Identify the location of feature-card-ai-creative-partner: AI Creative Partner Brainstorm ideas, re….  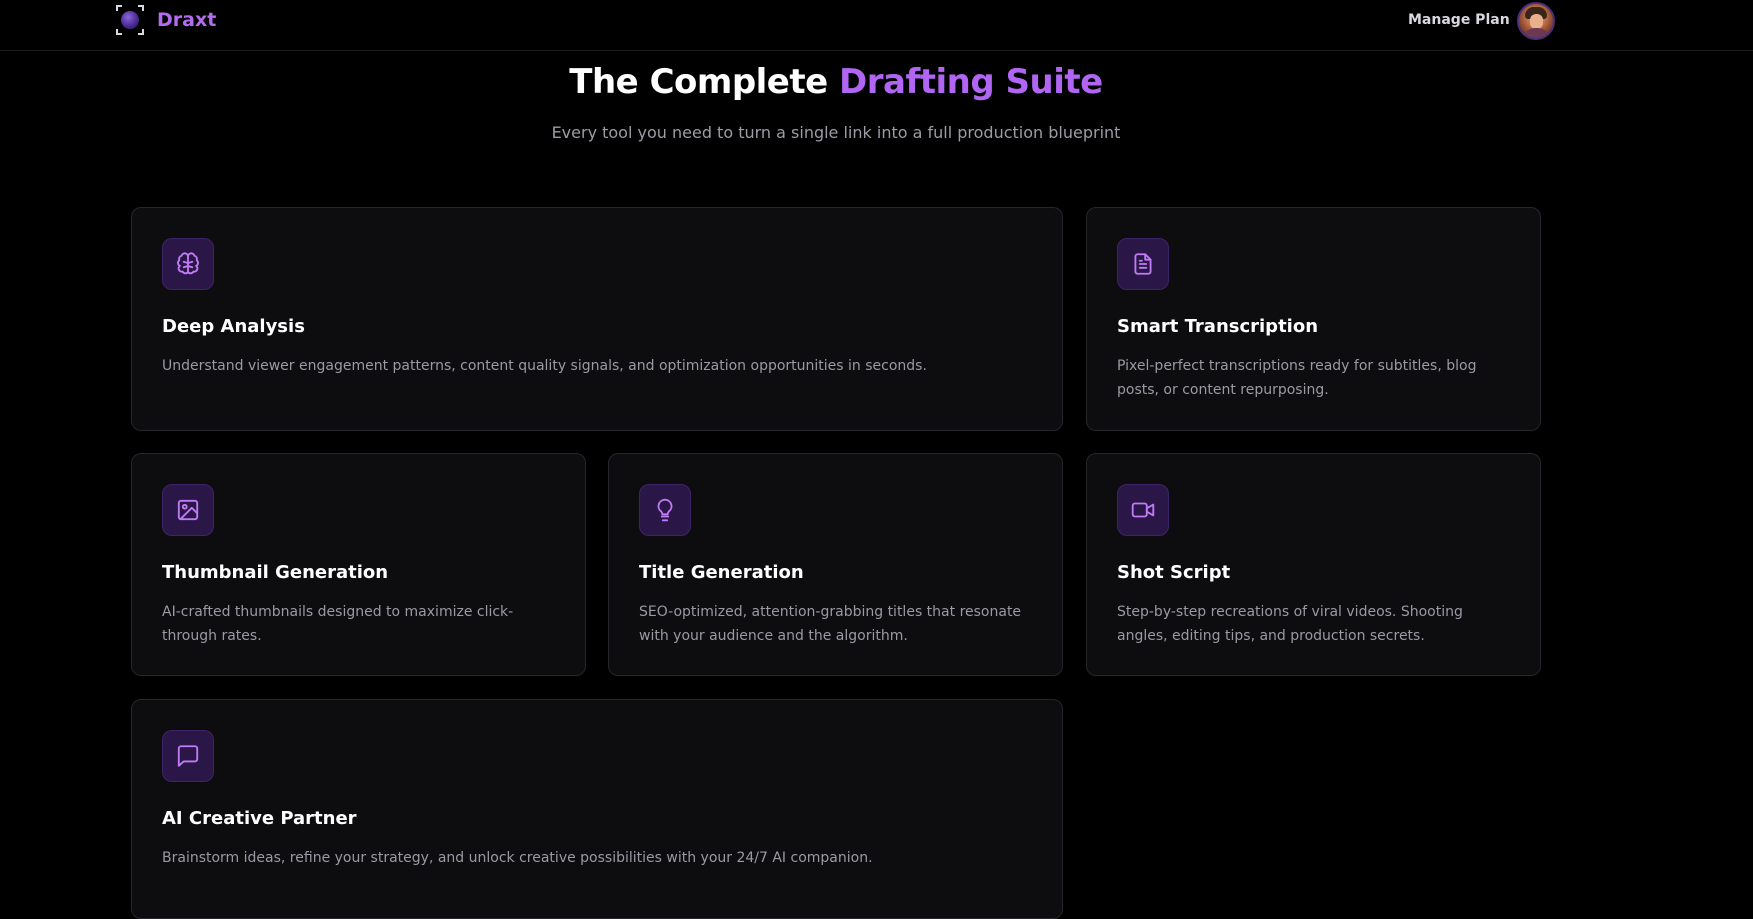
(597, 809).